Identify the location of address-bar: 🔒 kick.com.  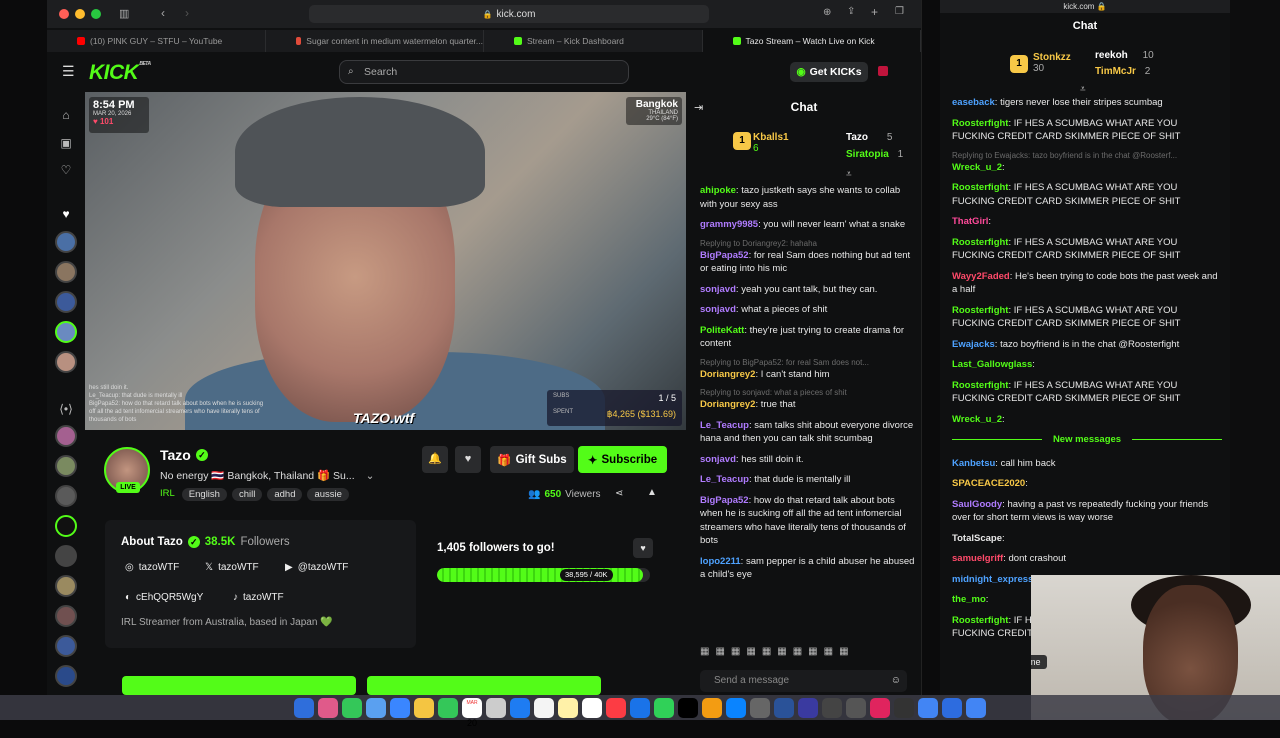
(509, 14).